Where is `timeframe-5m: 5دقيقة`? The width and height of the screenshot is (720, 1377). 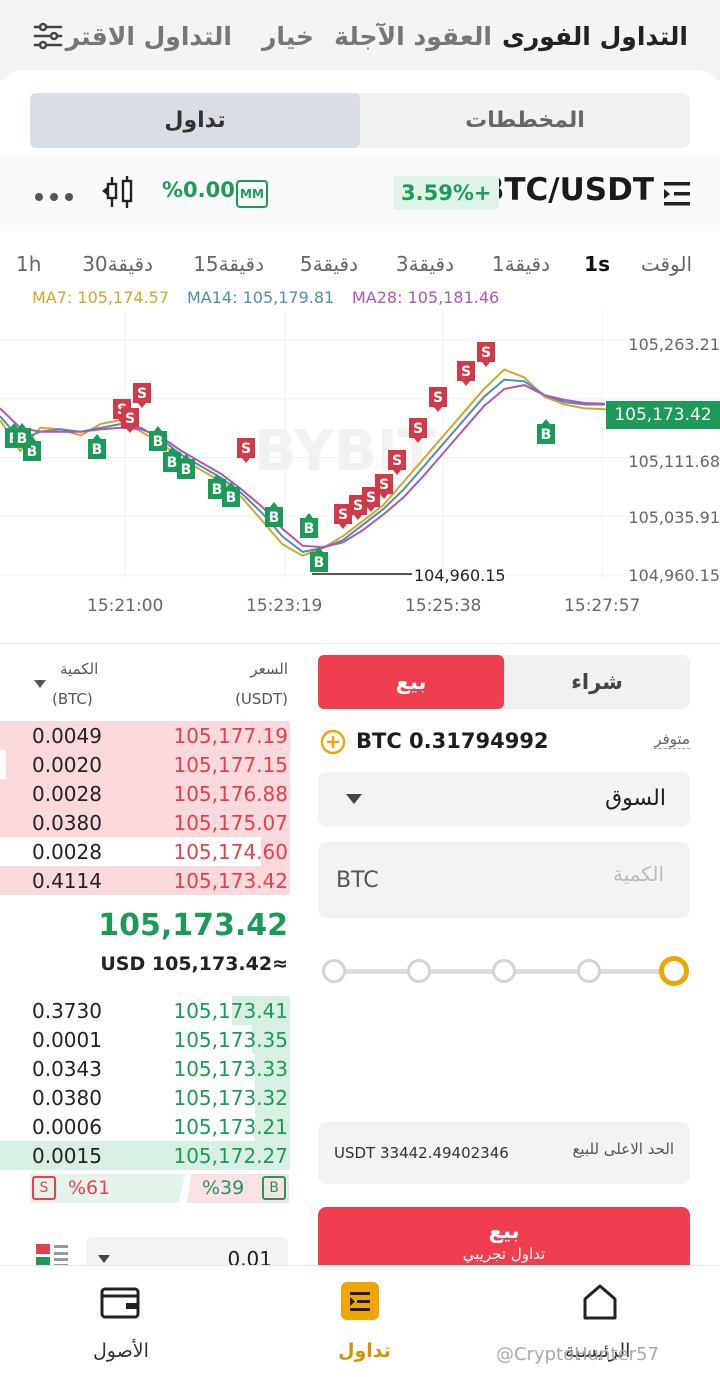
timeframe-5m: 5دقيقة is located at coordinates (329, 264).